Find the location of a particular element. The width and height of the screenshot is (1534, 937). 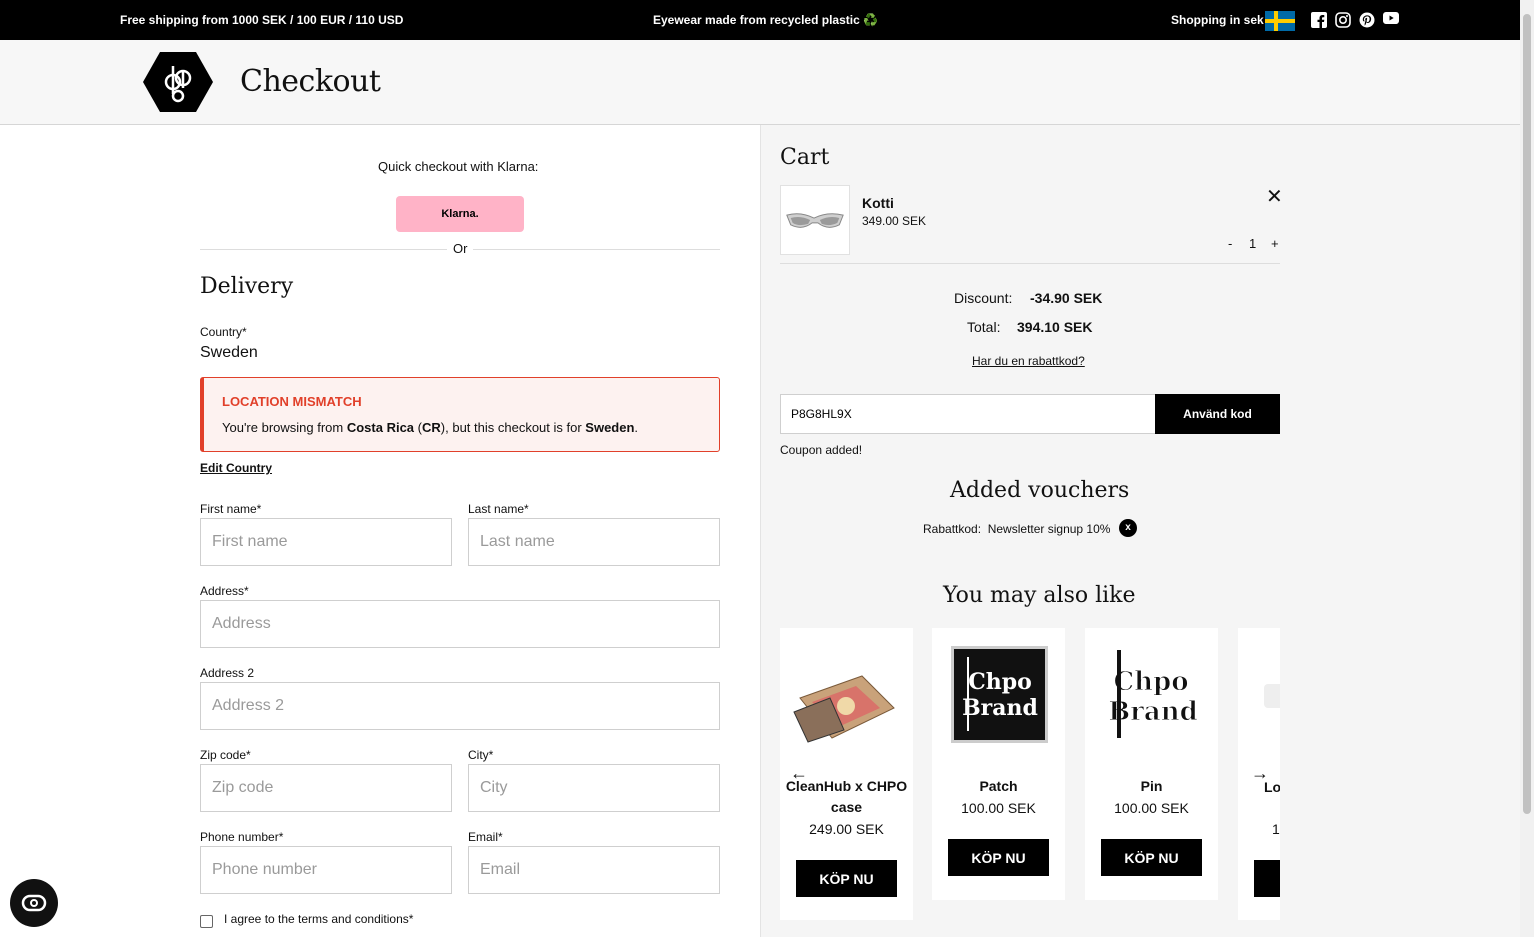

address2-input is located at coordinates (460, 706).